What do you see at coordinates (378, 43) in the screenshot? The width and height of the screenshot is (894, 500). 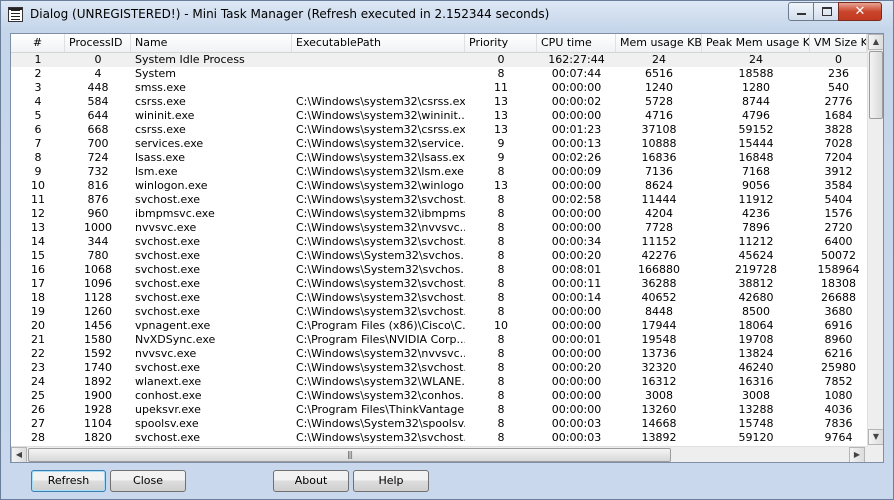 I see `column-header-path: ExecutablePath` at bounding box center [378, 43].